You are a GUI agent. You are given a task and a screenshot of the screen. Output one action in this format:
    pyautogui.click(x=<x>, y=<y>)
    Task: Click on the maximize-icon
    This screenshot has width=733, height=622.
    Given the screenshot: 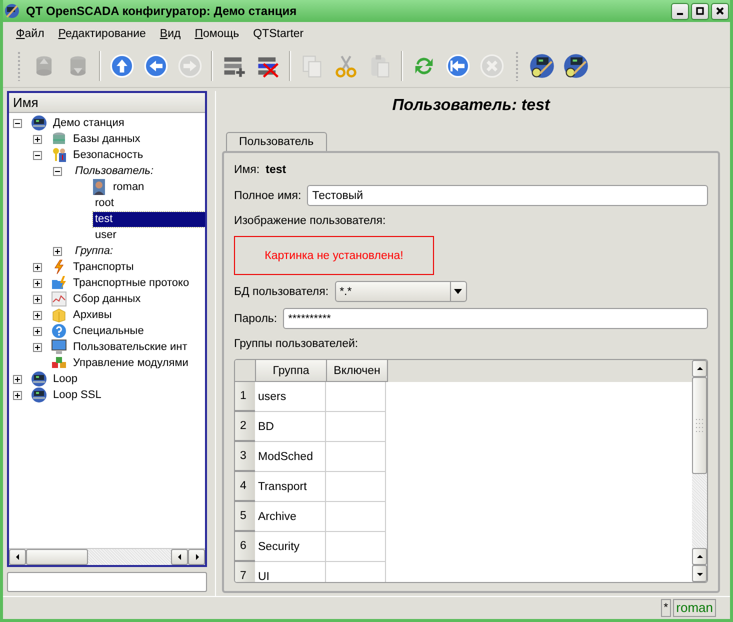 What is the action you would take?
    pyautogui.click(x=700, y=11)
    